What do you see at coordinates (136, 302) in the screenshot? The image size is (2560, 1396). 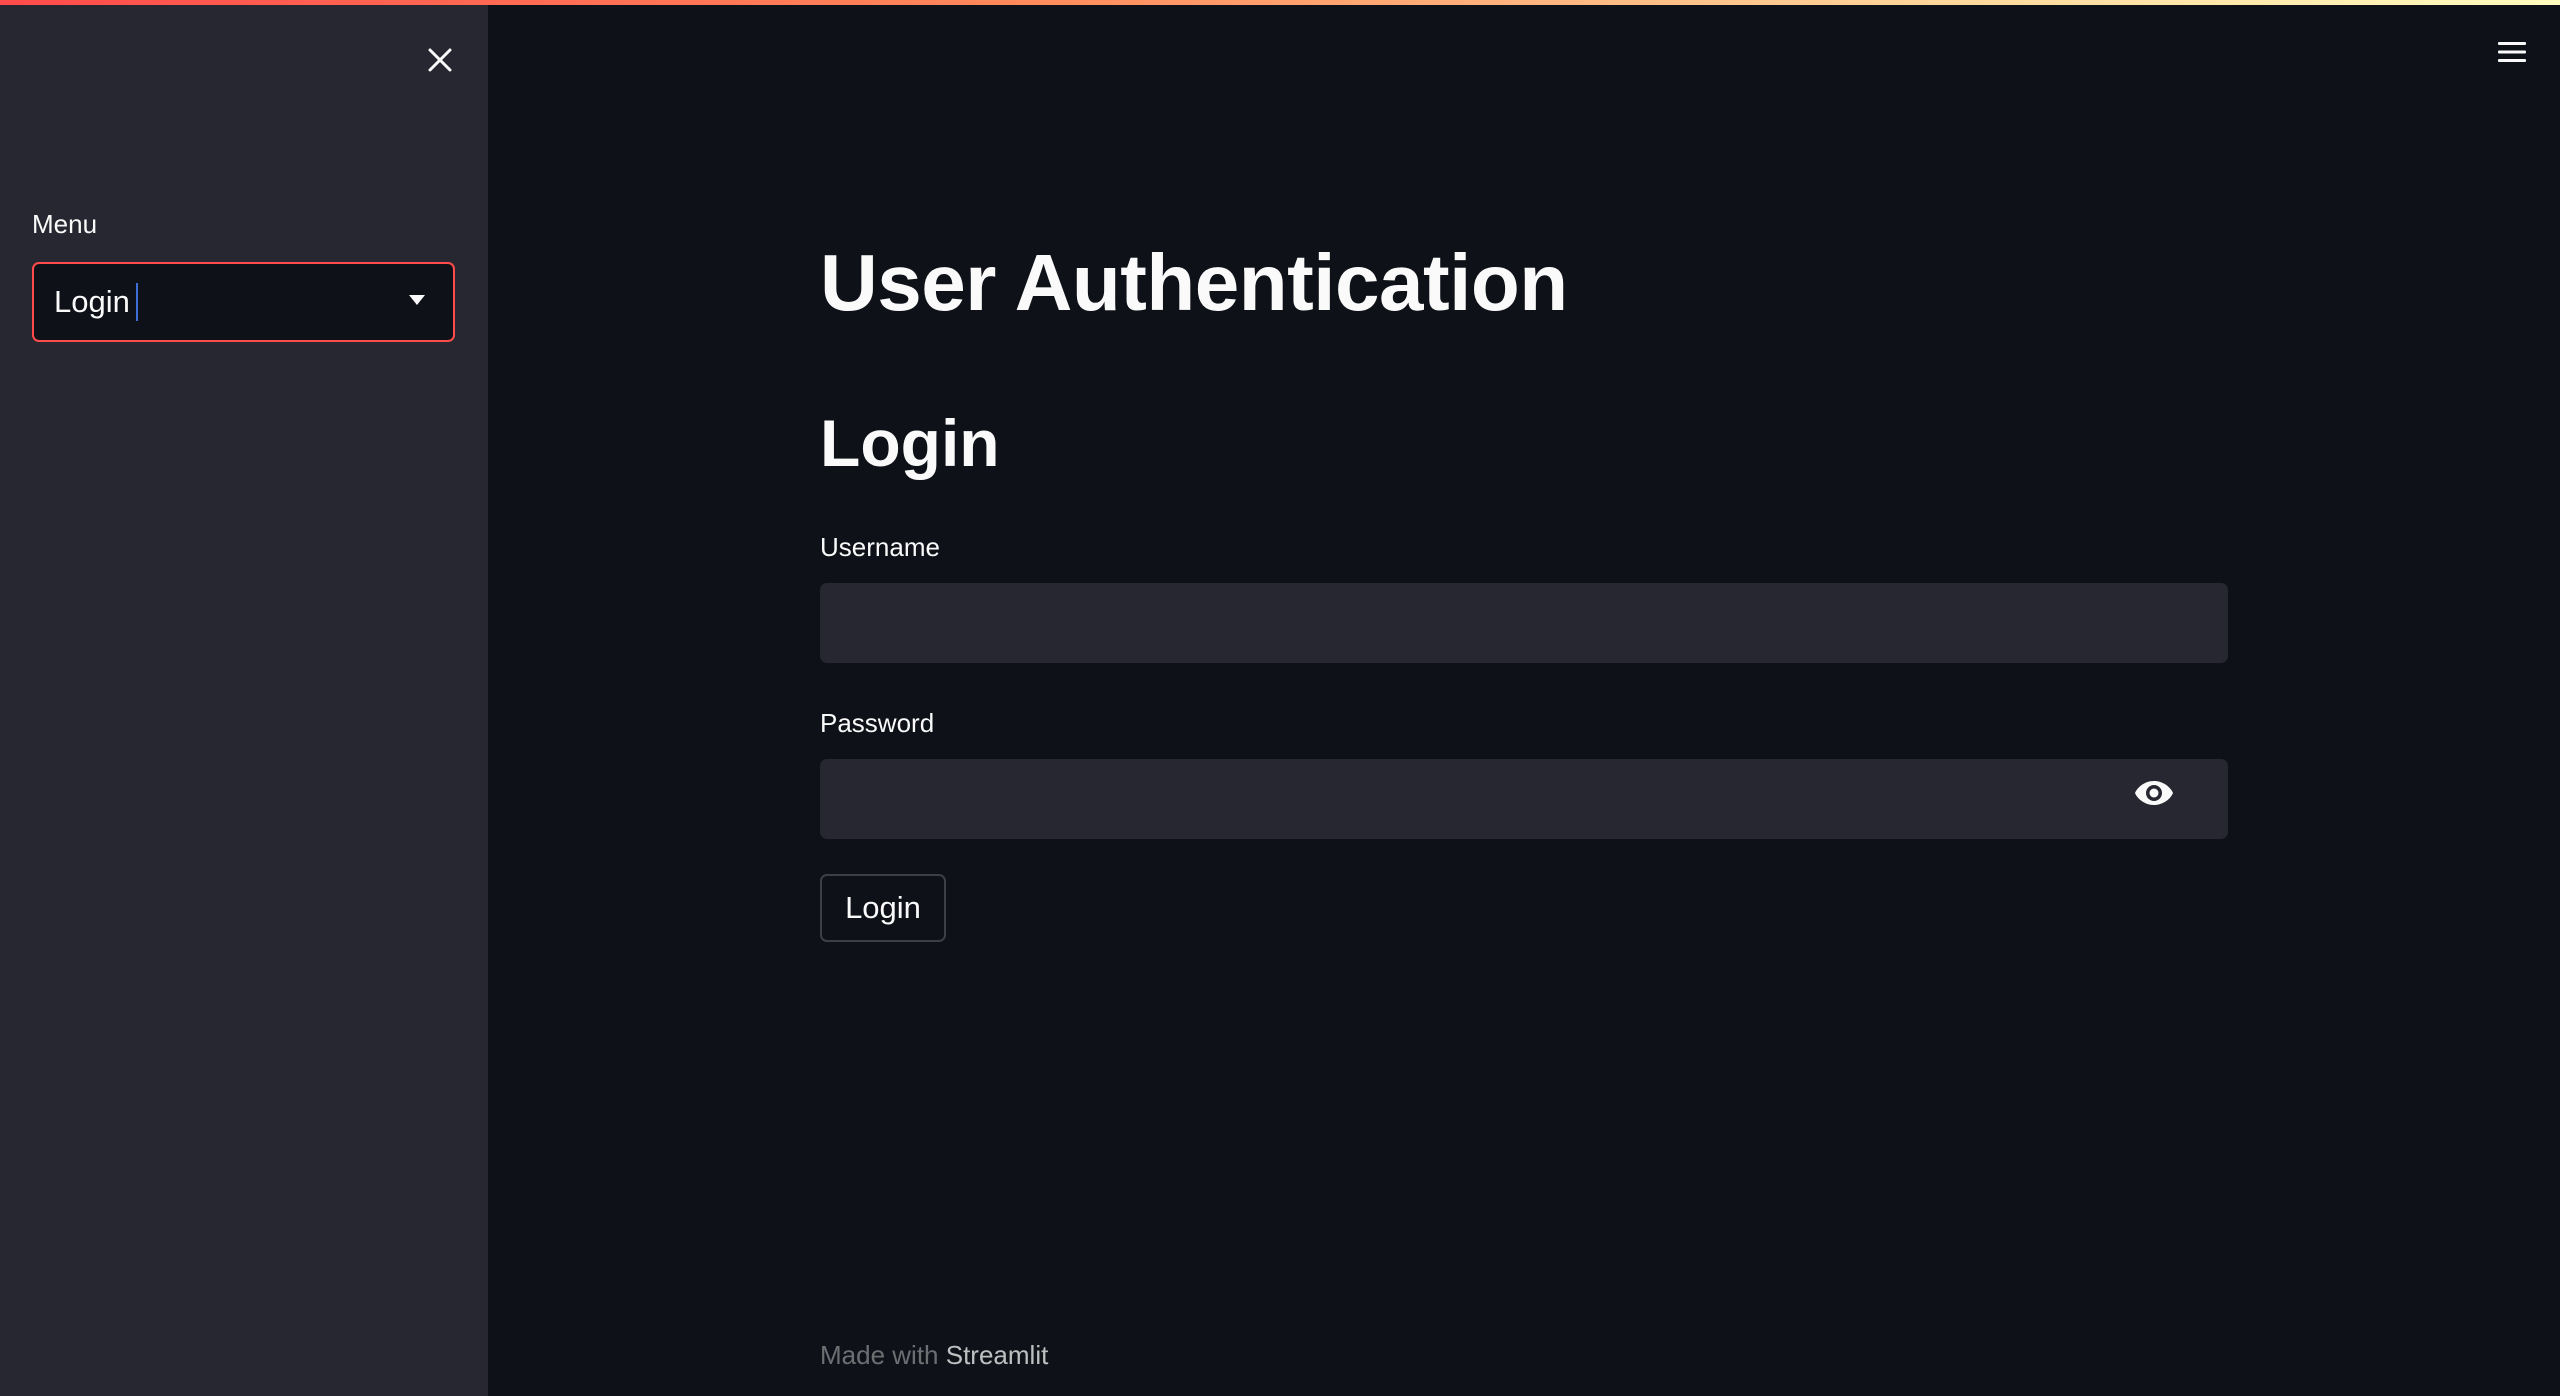 I see `text-caret` at bounding box center [136, 302].